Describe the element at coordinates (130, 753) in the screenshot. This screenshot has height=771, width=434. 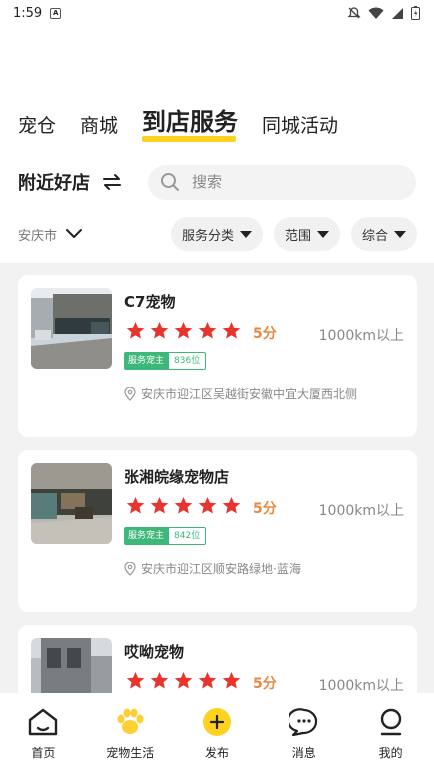
I see `nav-label: 宠物生活` at that location.